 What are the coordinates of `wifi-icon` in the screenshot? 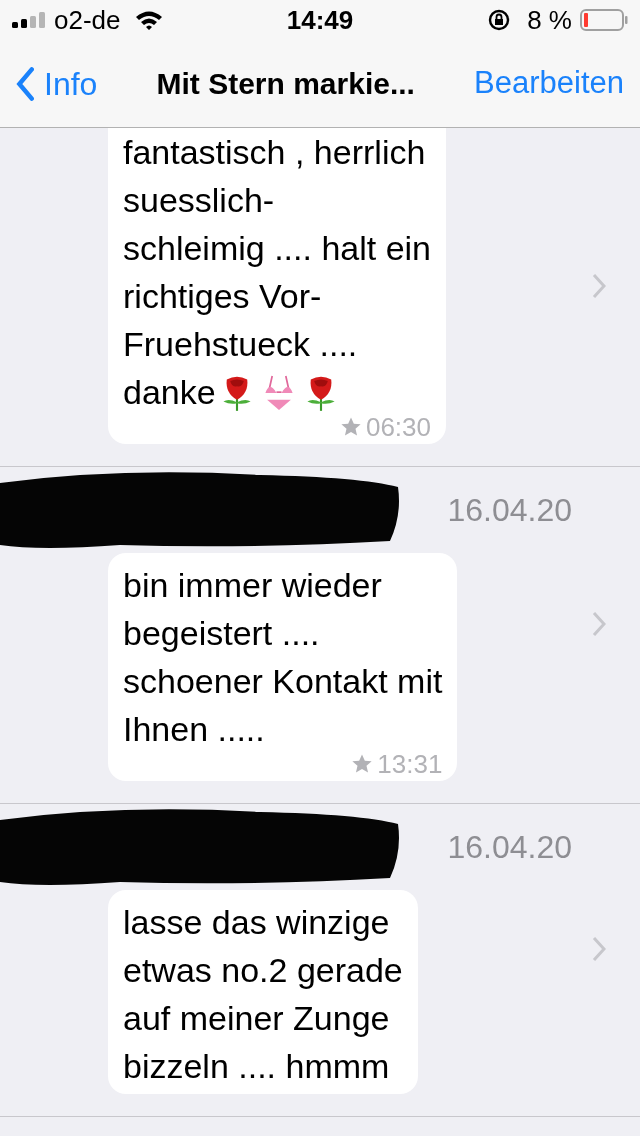 It's located at (148, 20).